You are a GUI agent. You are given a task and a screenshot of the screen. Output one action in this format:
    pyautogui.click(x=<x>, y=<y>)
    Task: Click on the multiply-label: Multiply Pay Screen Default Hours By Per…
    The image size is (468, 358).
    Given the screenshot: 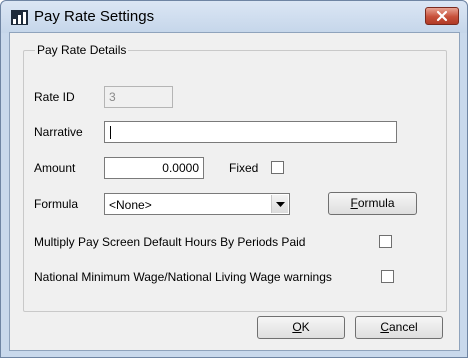 What is the action you would take?
    pyautogui.click(x=170, y=242)
    